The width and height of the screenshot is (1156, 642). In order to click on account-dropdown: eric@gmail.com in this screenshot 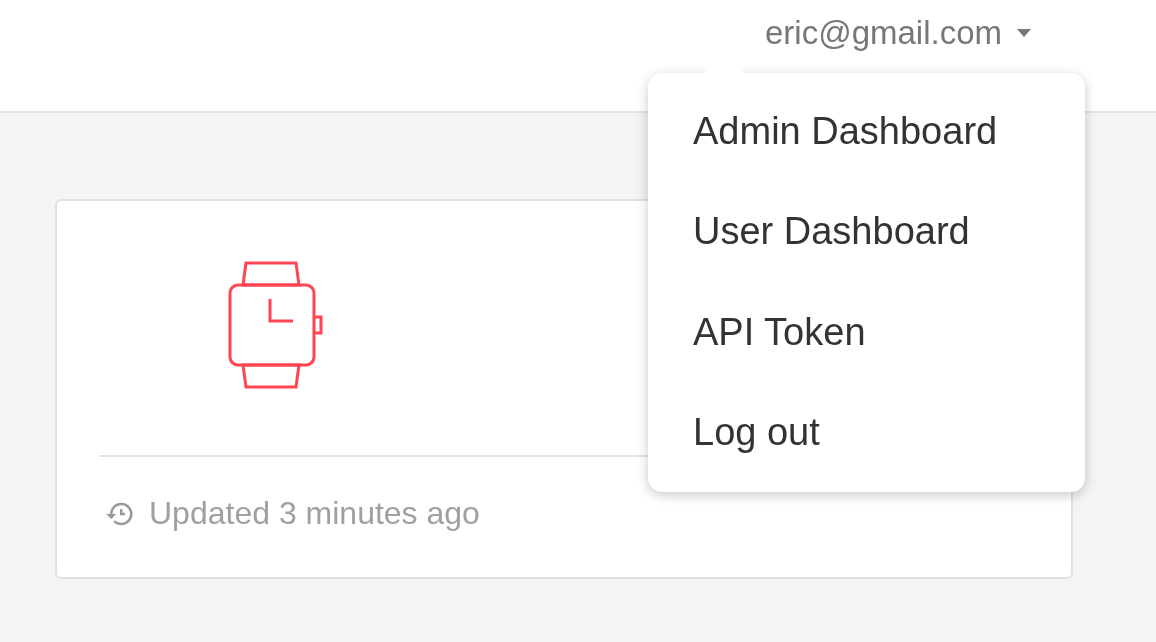, I will do `click(898, 33)`.